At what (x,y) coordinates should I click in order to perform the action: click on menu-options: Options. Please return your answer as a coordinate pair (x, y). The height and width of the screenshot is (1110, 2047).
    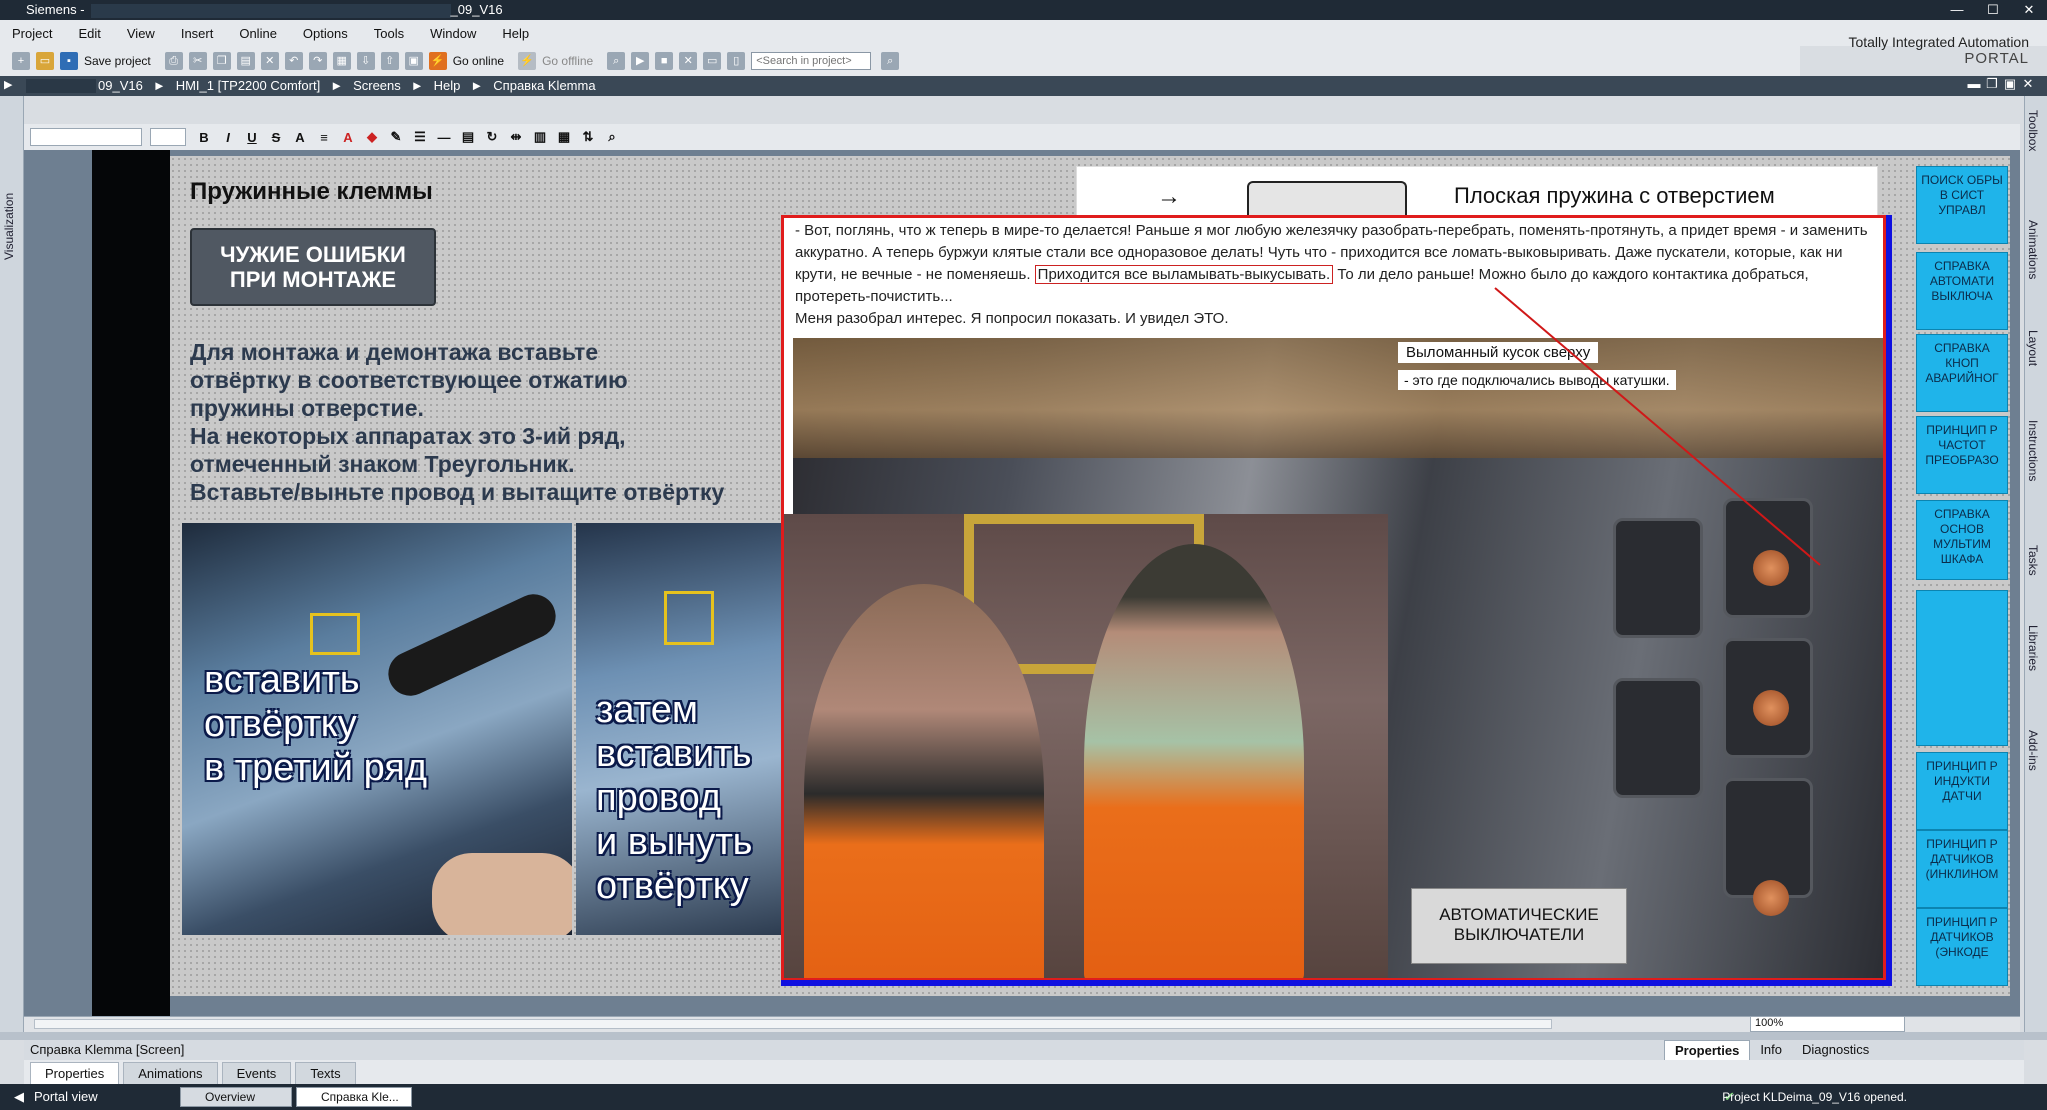
    Looking at the image, I should click on (325, 33).